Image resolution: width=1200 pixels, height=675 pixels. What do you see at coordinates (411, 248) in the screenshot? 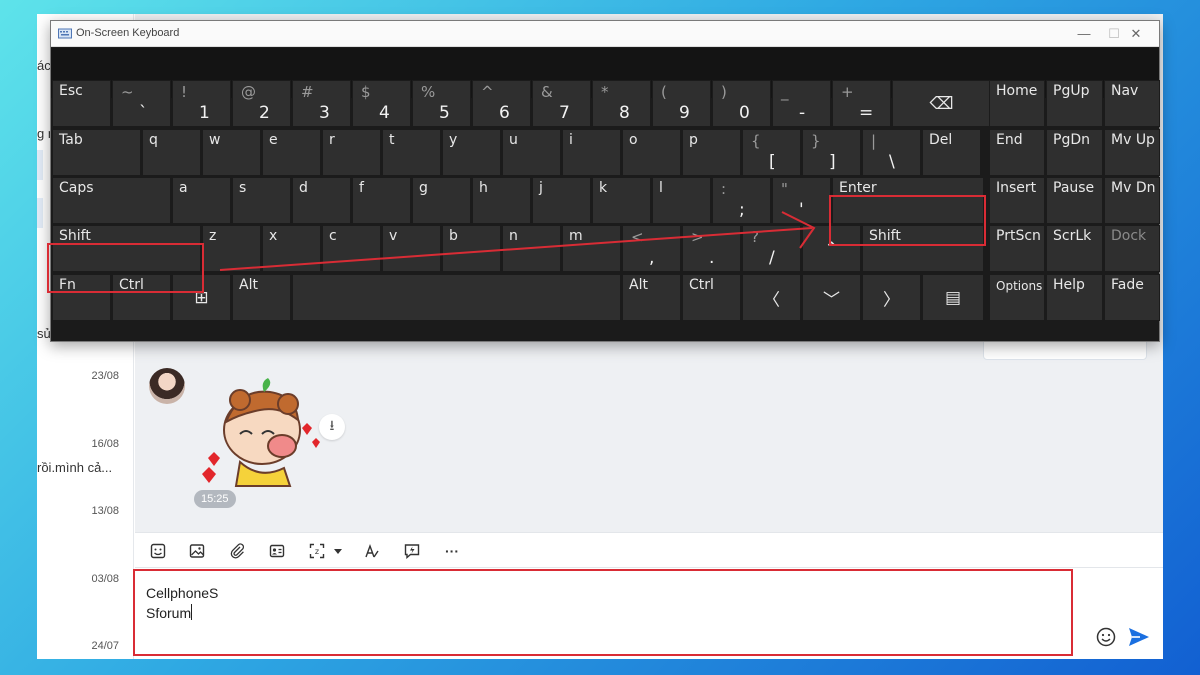
I see `key-v: v` at bounding box center [411, 248].